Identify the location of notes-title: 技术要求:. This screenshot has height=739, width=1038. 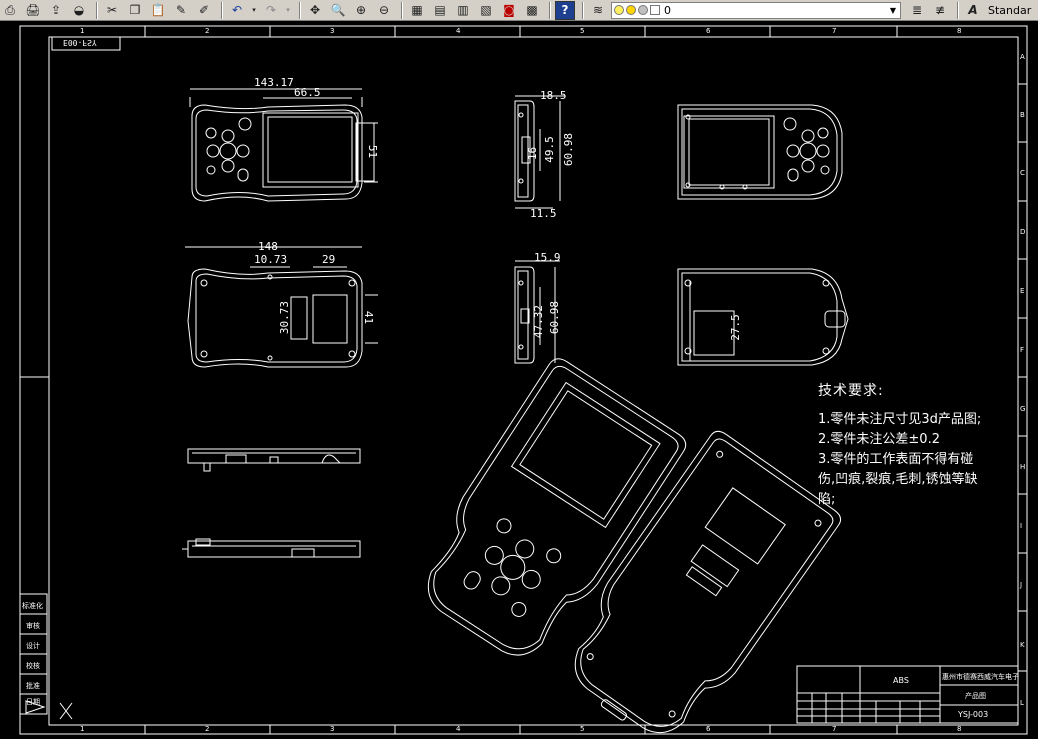
(851, 391).